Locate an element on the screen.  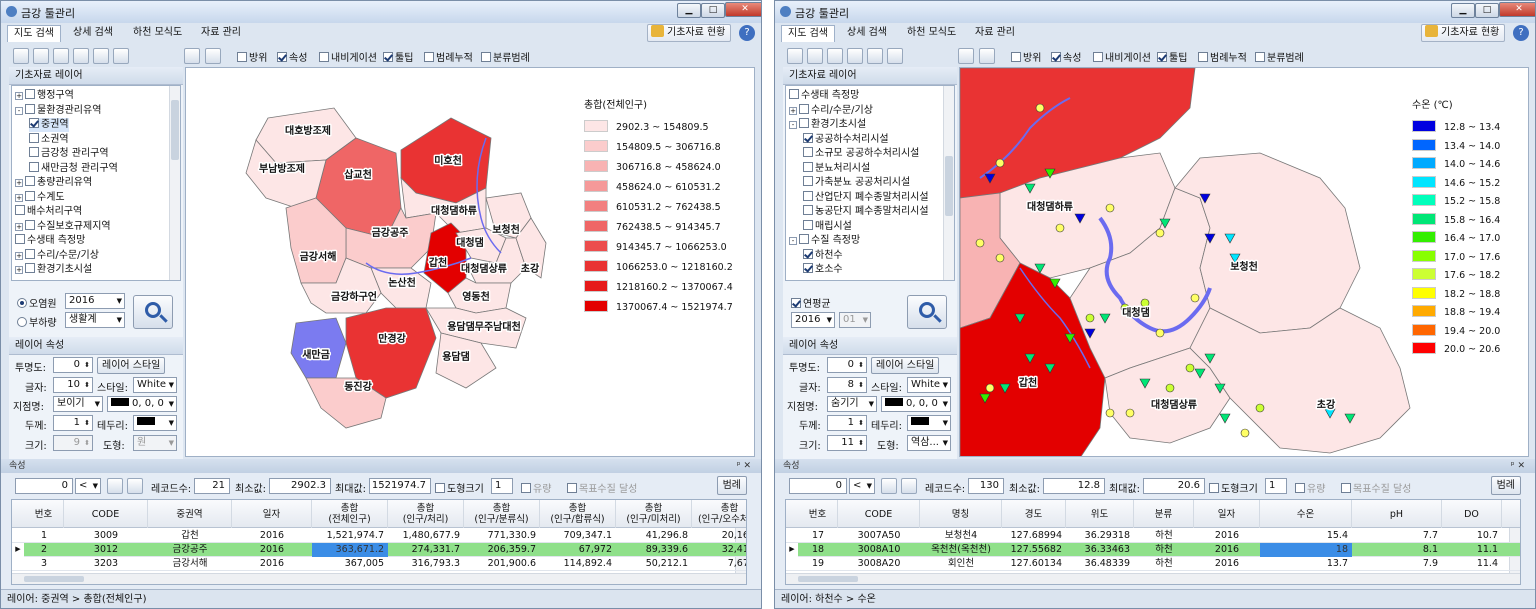
column-header: CODE is located at coordinates (879, 514).